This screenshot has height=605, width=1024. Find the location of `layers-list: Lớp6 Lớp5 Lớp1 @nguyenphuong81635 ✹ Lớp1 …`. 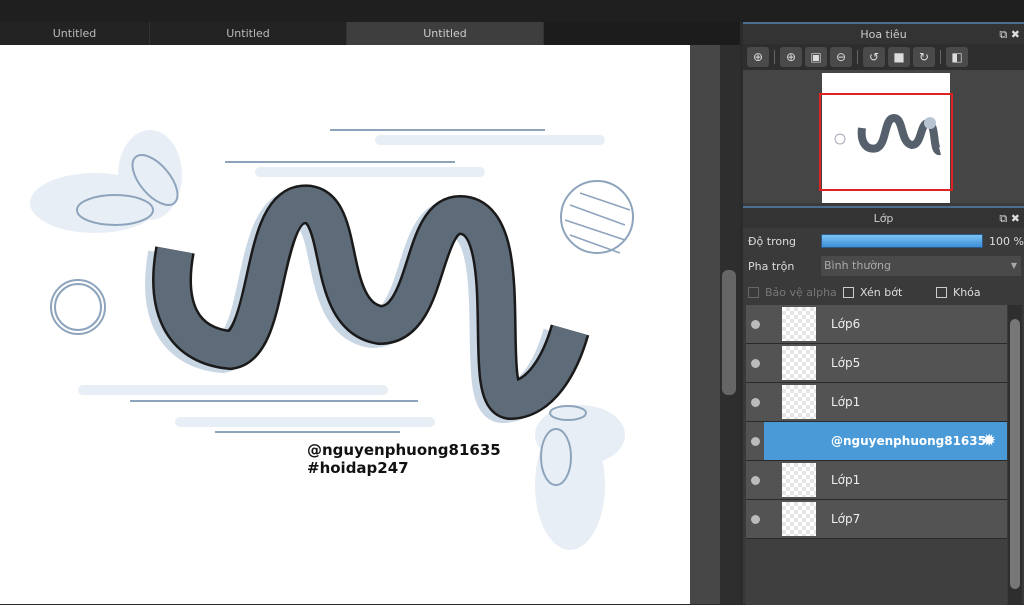

layers-list: Lớp6 Lớp5 Lớp1 @nguyenphuong81635 ✹ Lớp1 … is located at coordinates (876, 455).